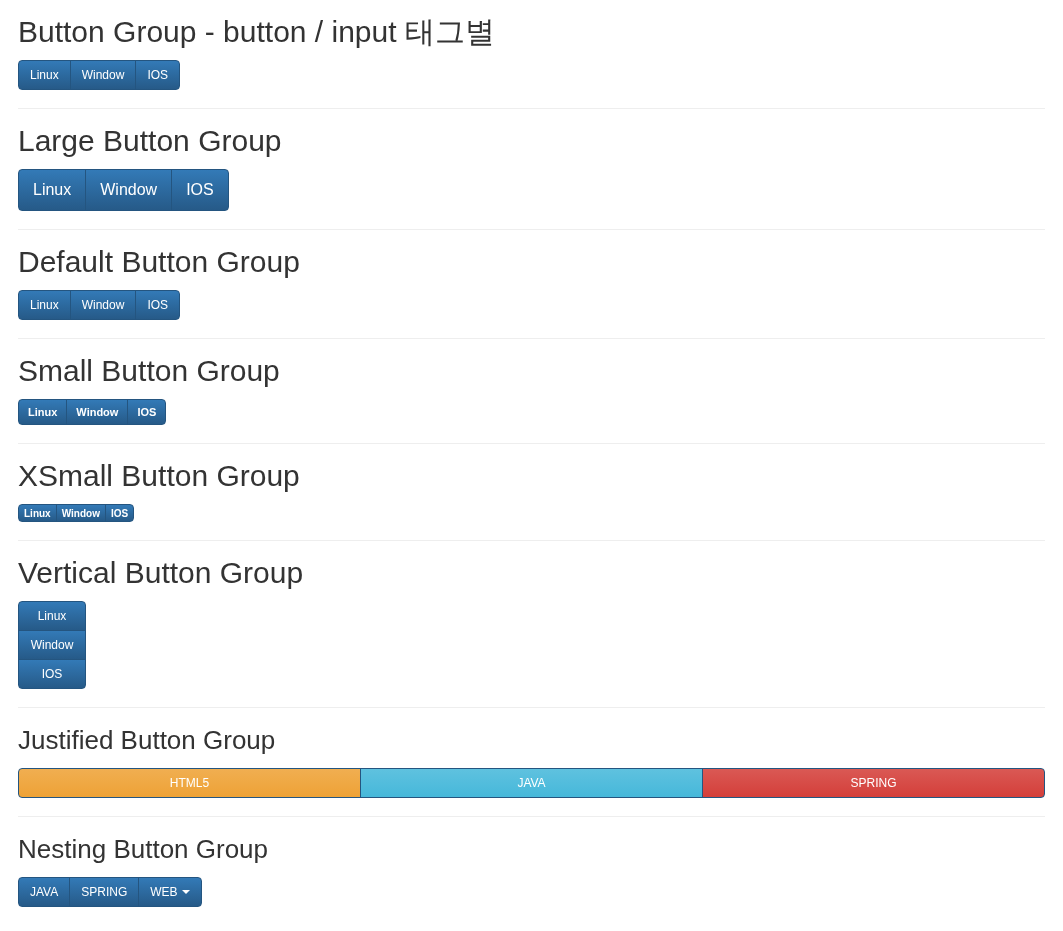  I want to click on group-button: JAVA, so click(44, 892).